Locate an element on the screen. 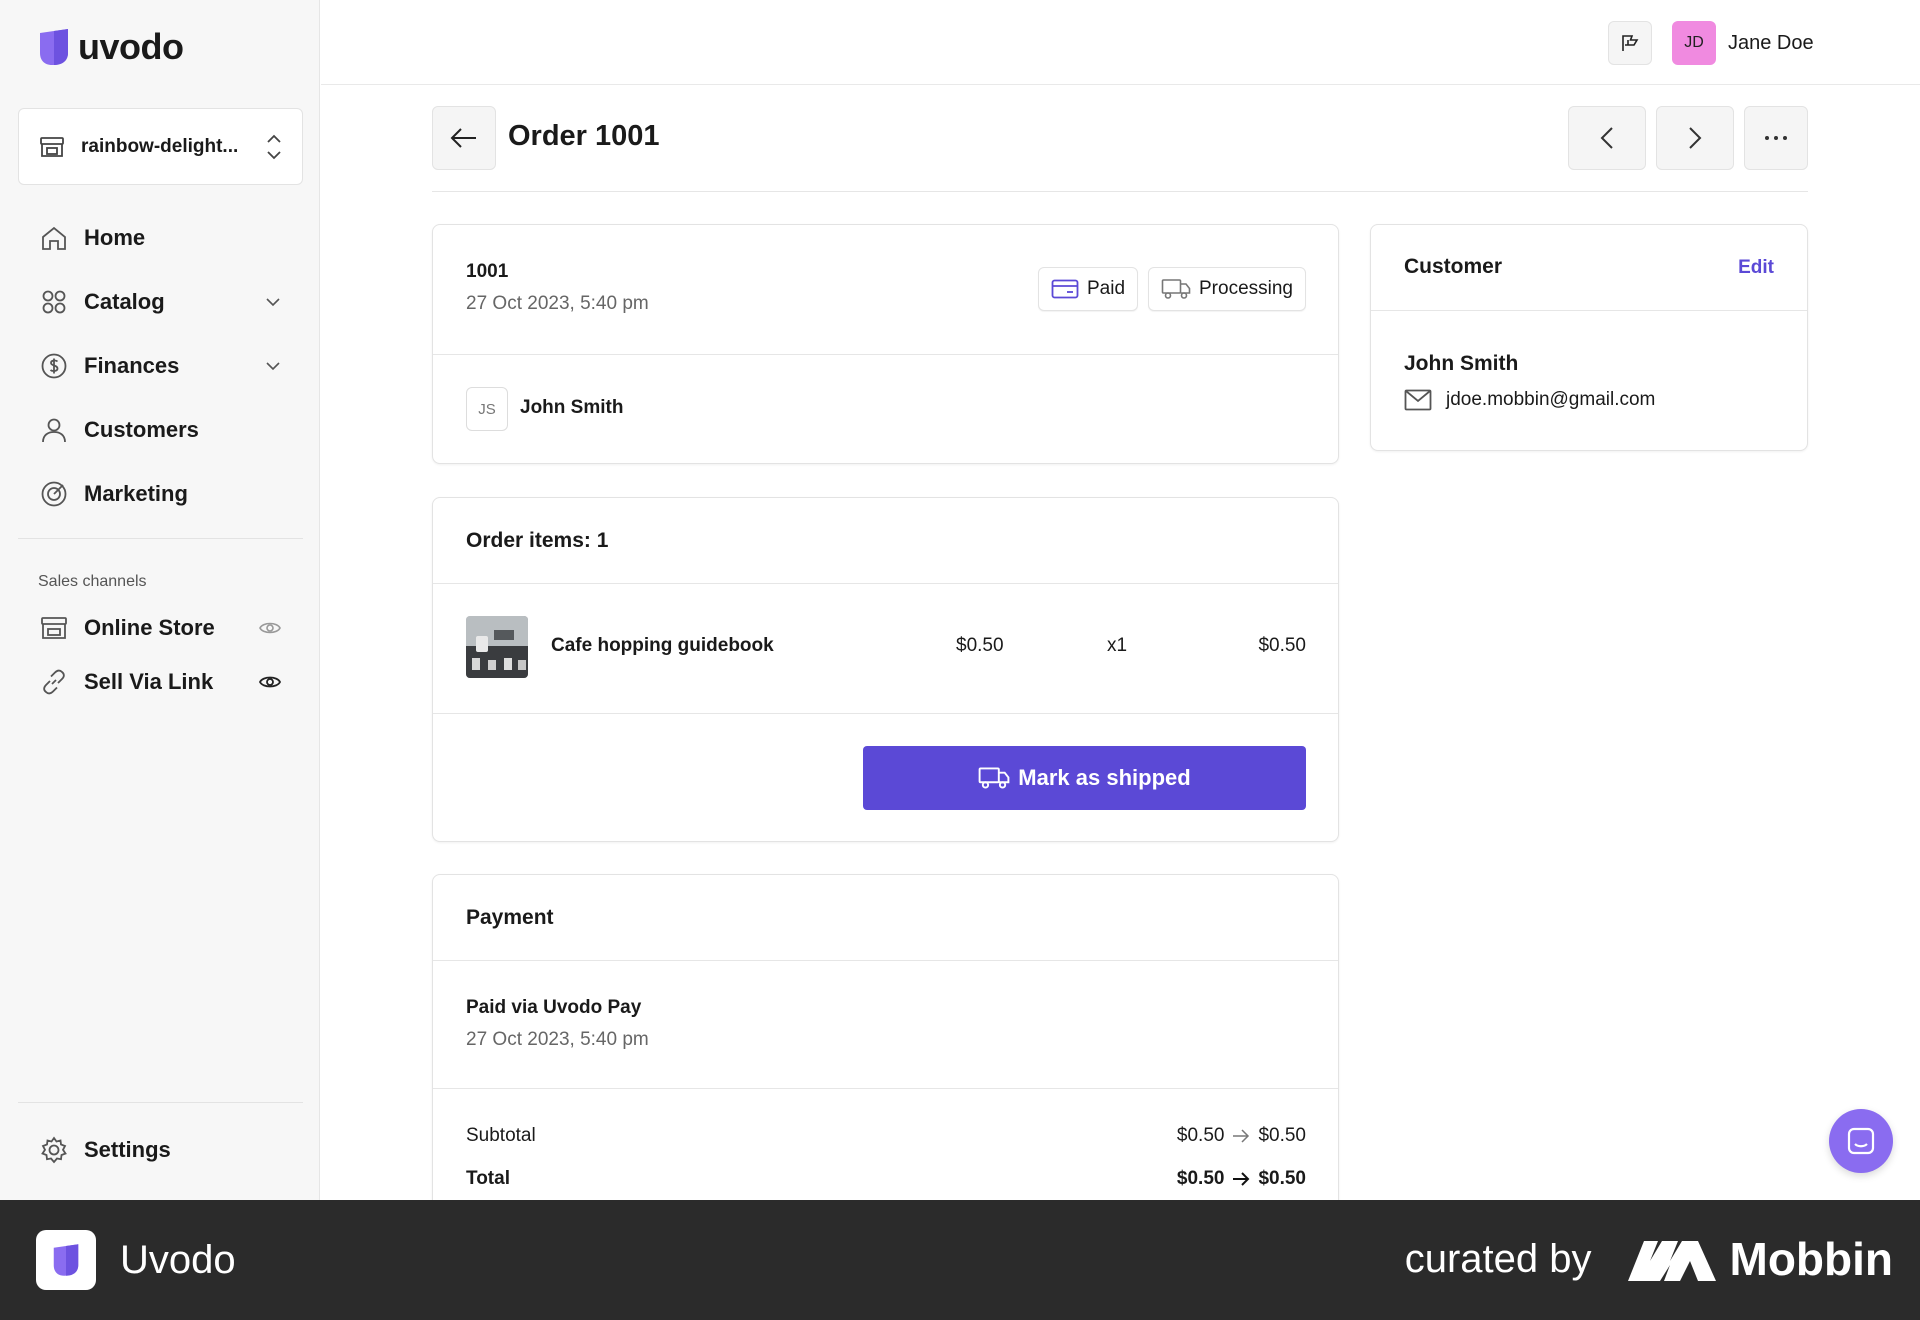 The width and height of the screenshot is (1920, 1320). channel-label: Online Store is located at coordinates (149, 627).